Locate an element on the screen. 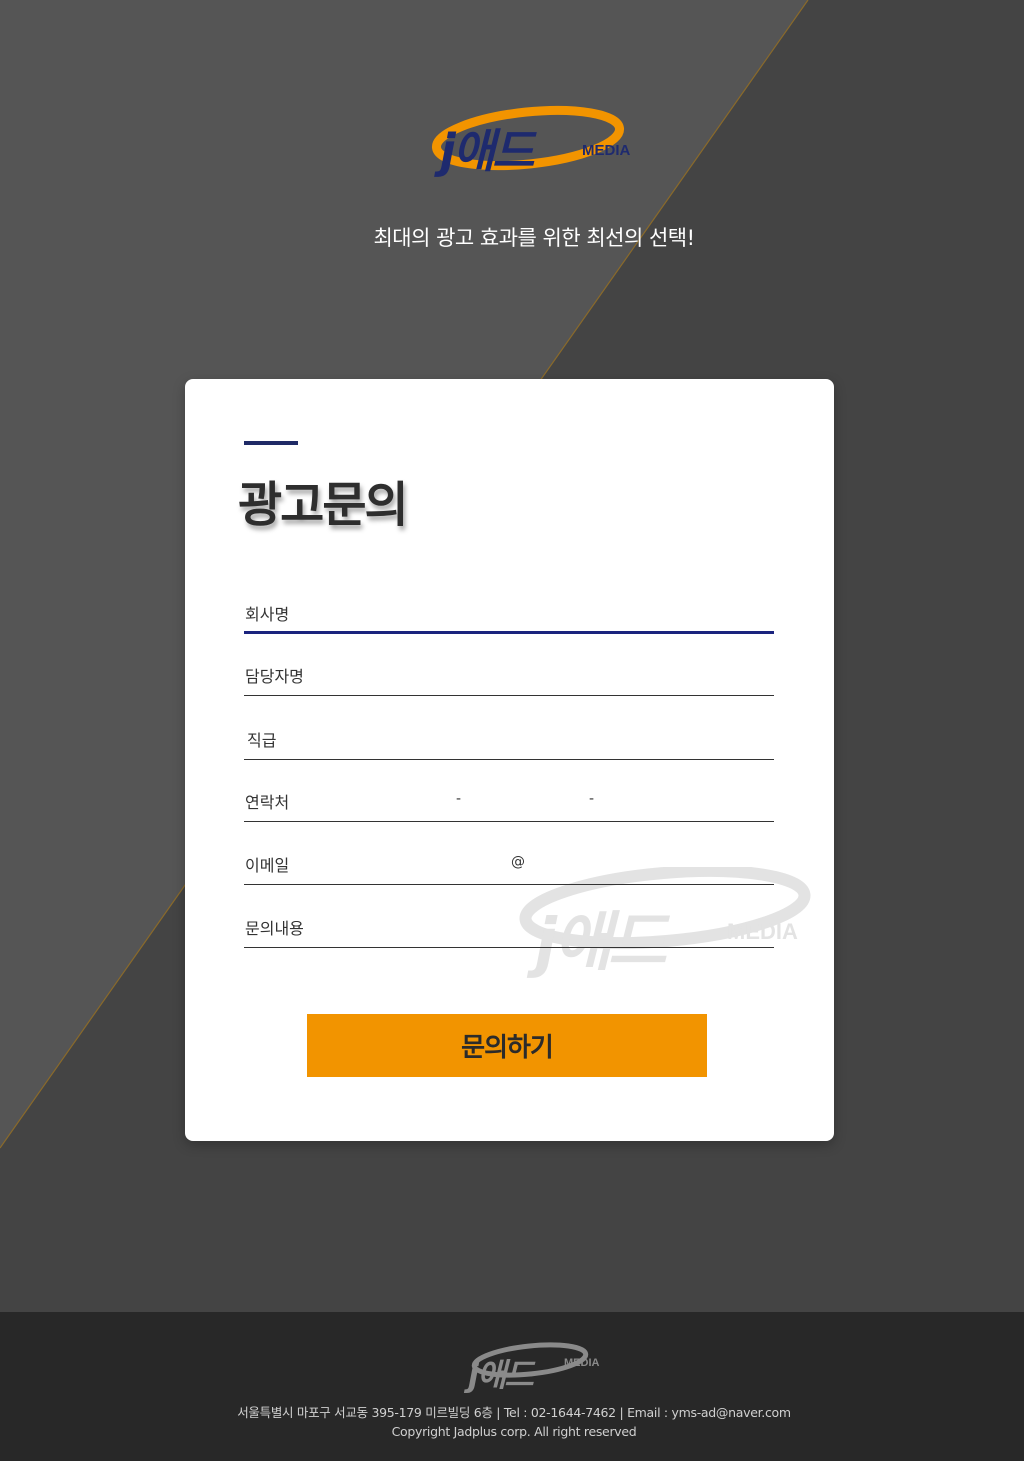 Image resolution: width=1024 pixels, height=1461 pixels. email-id-input is located at coordinates (419, 864).